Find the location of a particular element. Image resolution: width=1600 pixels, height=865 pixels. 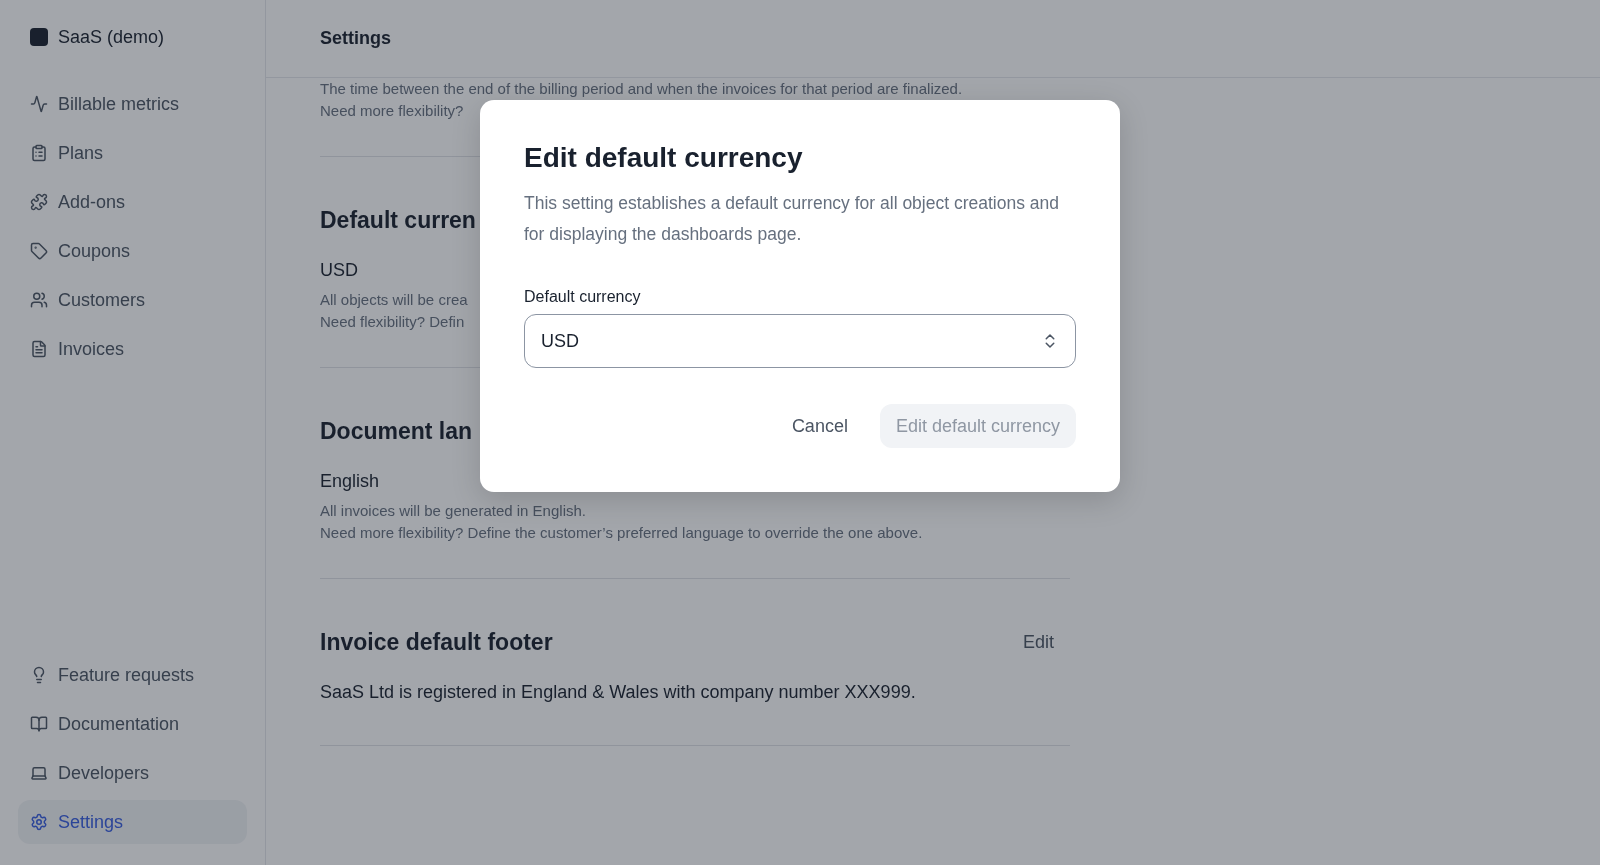

setting-description: Need more flexibility? Define the customer’s preferred language to override the one above. is located at coordinates (621, 533).